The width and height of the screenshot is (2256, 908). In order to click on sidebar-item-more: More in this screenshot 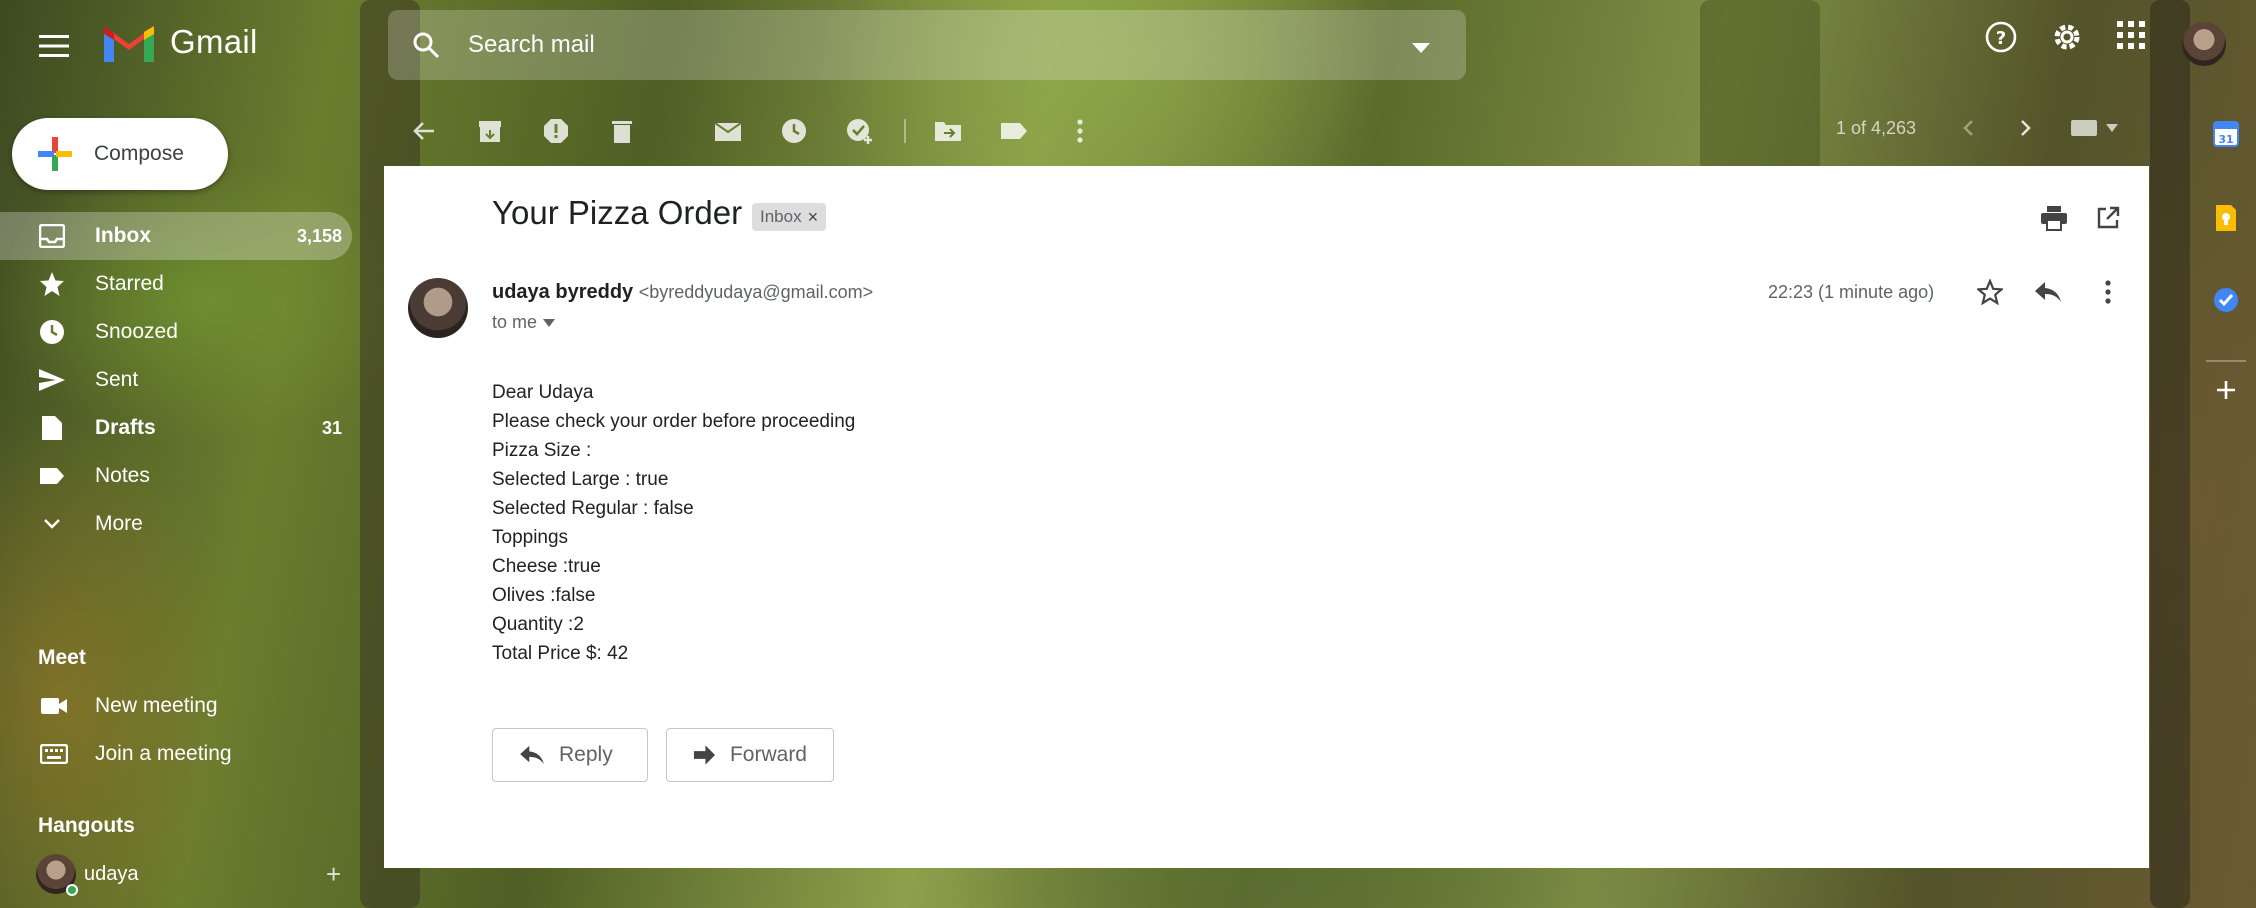, I will do `click(176, 524)`.